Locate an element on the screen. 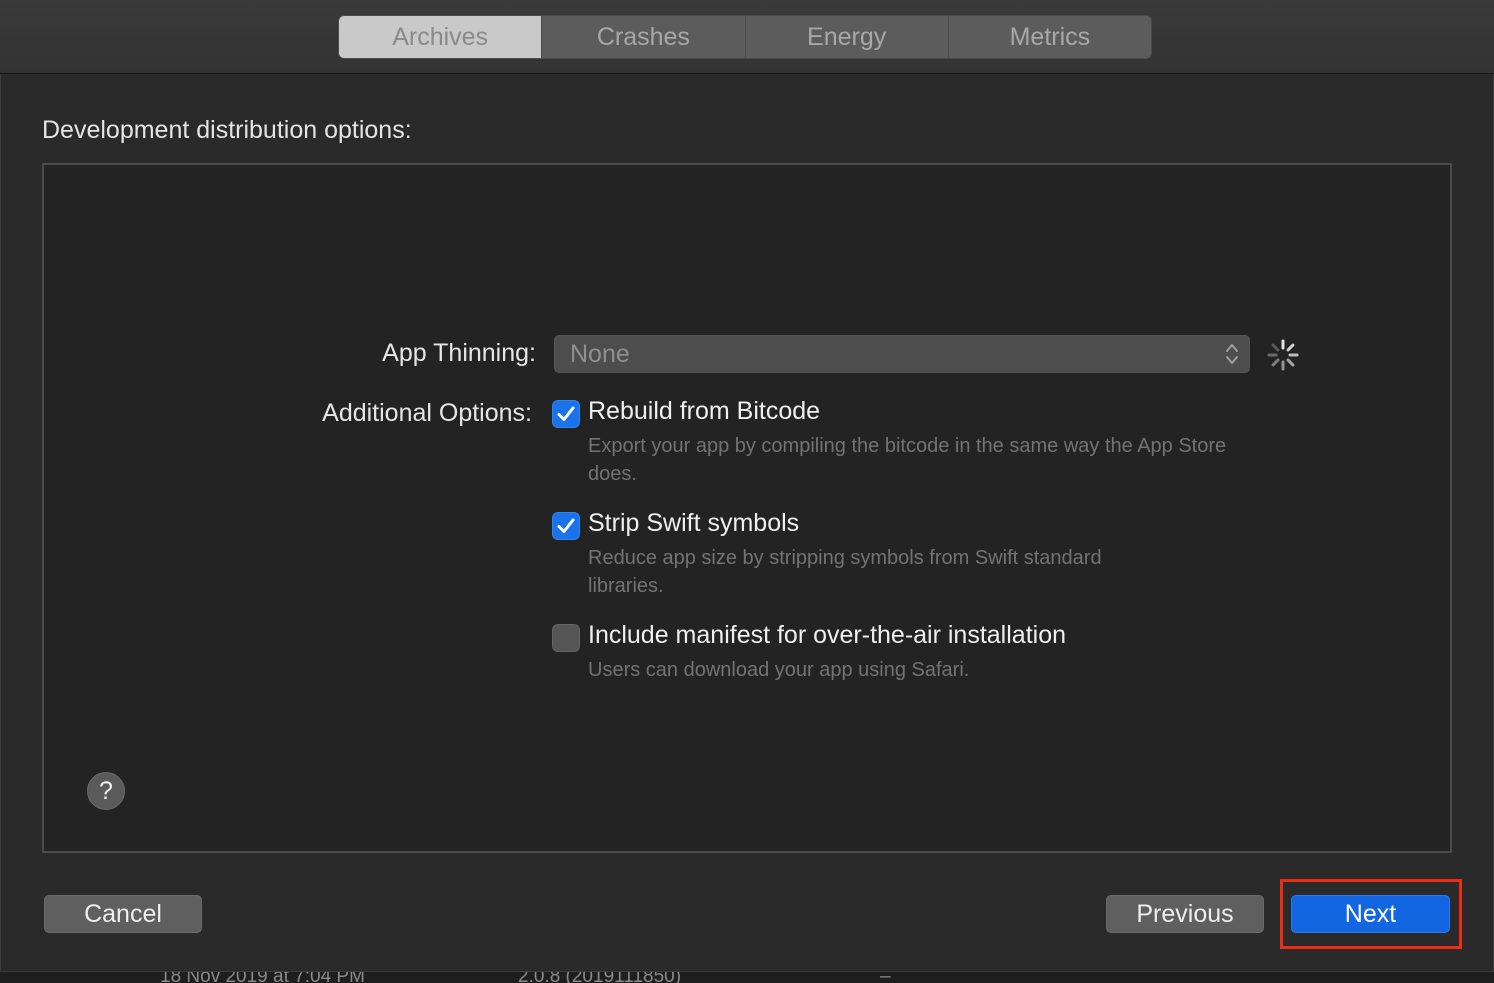 Image resolution: width=1494 pixels, height=983 pixels. sheet-heading: Development distribution options: is located at coordinates (227, 130).